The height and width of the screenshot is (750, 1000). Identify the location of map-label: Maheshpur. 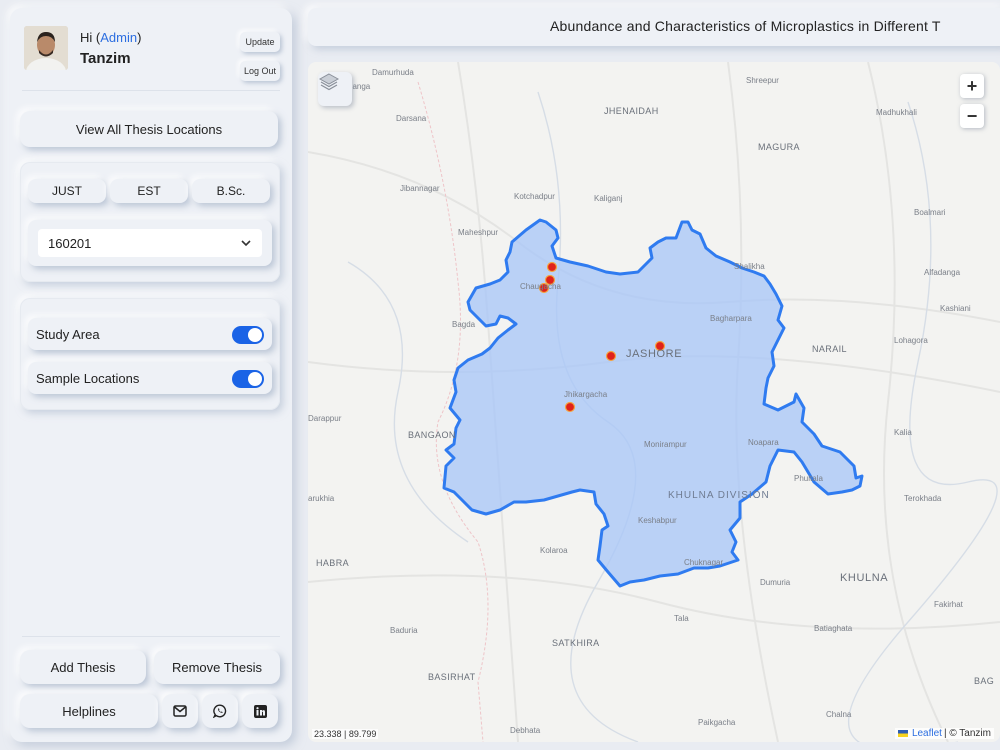
(478, 232).